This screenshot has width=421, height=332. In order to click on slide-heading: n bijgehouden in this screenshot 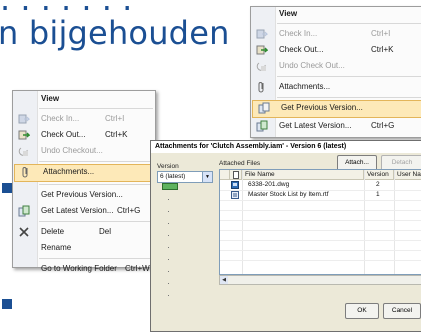, I will do `click(115, 33)`.